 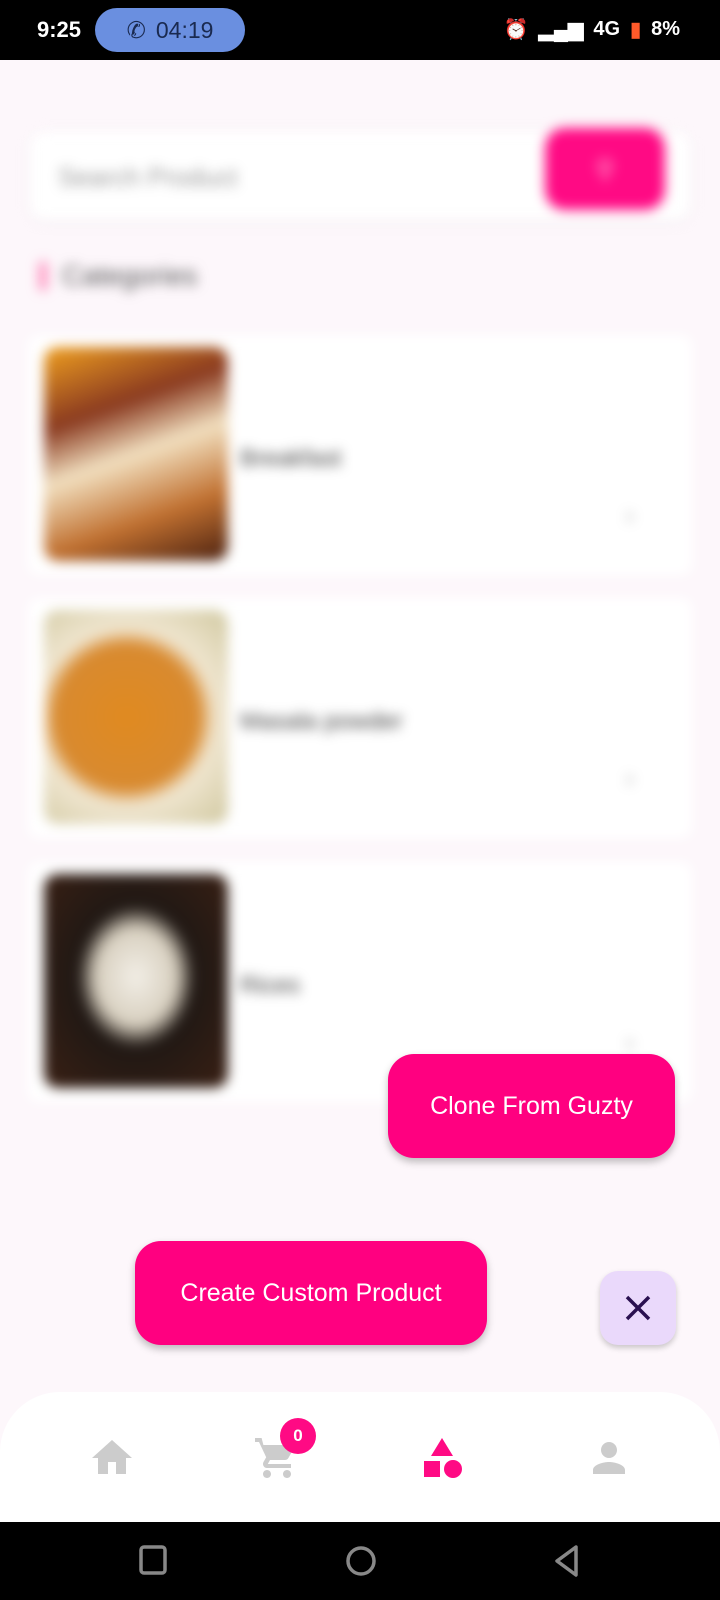 What do you see at coordinates (298, 1436) in the screenshot?
I see `cart-count-badge: 0` at bounding box center [298, 1436].